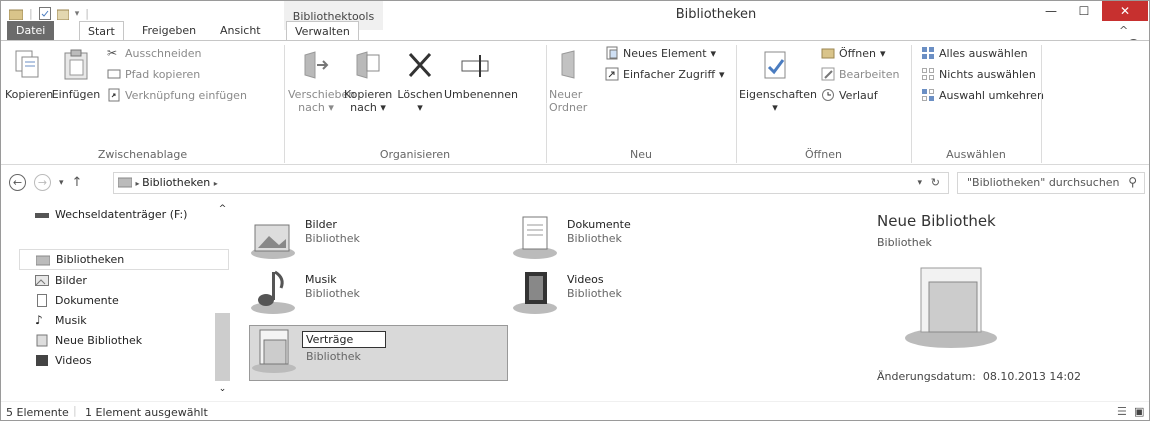  Describe the element at coordinates (378, 353) in the screenshot. I see `library-vertraege-selected: Verträge Bibliothek` at that location.